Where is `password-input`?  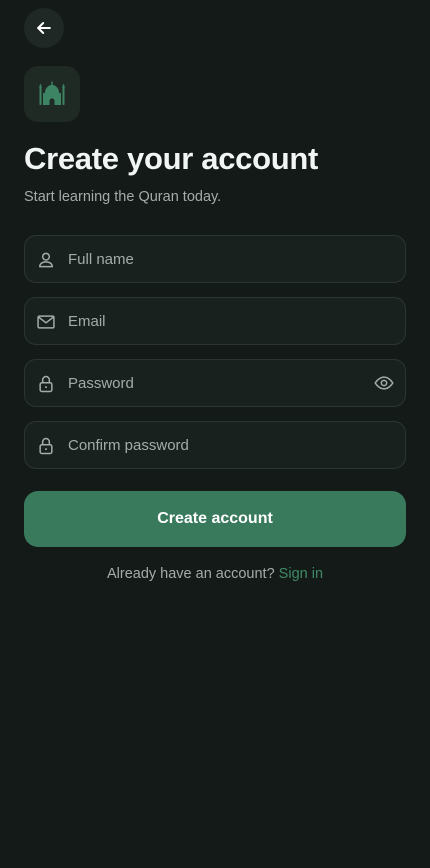
password-input is located at coordinates (218, 383).